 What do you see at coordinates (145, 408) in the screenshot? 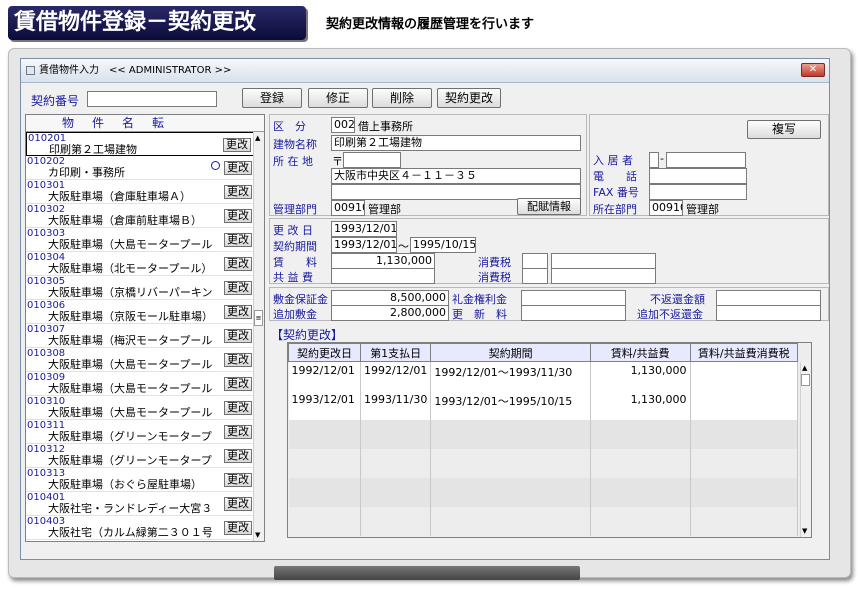
I see `list-item: 010310 大阪駐車場（大島モータープール 更改` at bounding box center [145, 408].